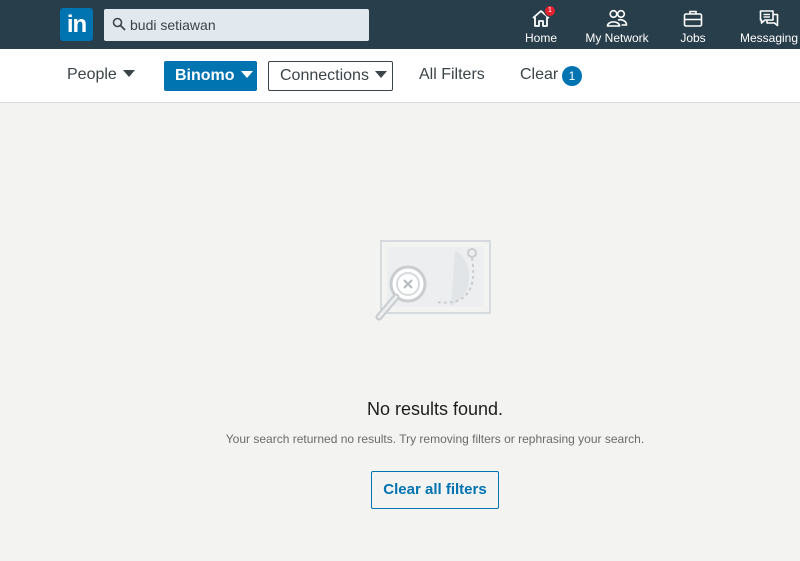  Describe the element at coordinates (617, 38) in the screenshot. I see `nav-item-label: My Network` at that location.